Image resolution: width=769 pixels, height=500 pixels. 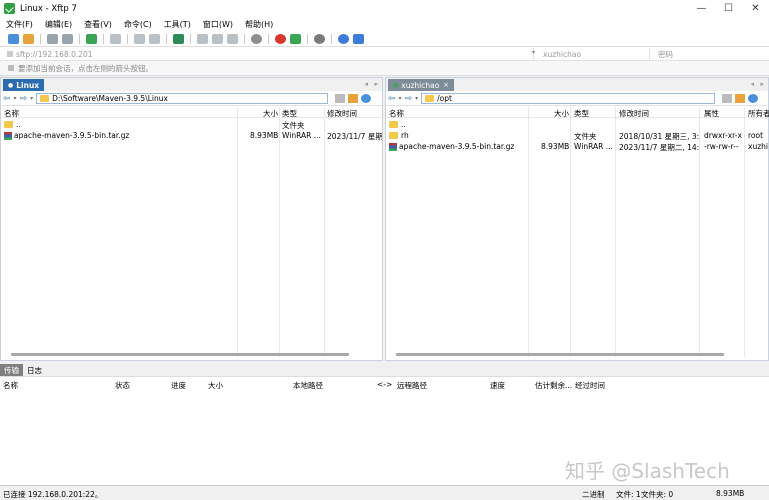 I want to click on list-item: .., so click(x=577, y=124).